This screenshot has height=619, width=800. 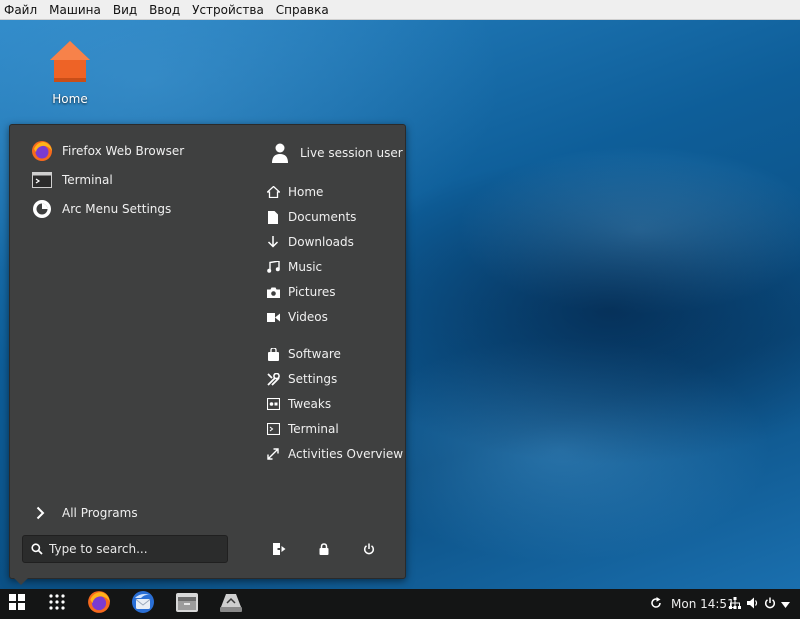 I want to click on tray-power, so click(x=770, y=604).